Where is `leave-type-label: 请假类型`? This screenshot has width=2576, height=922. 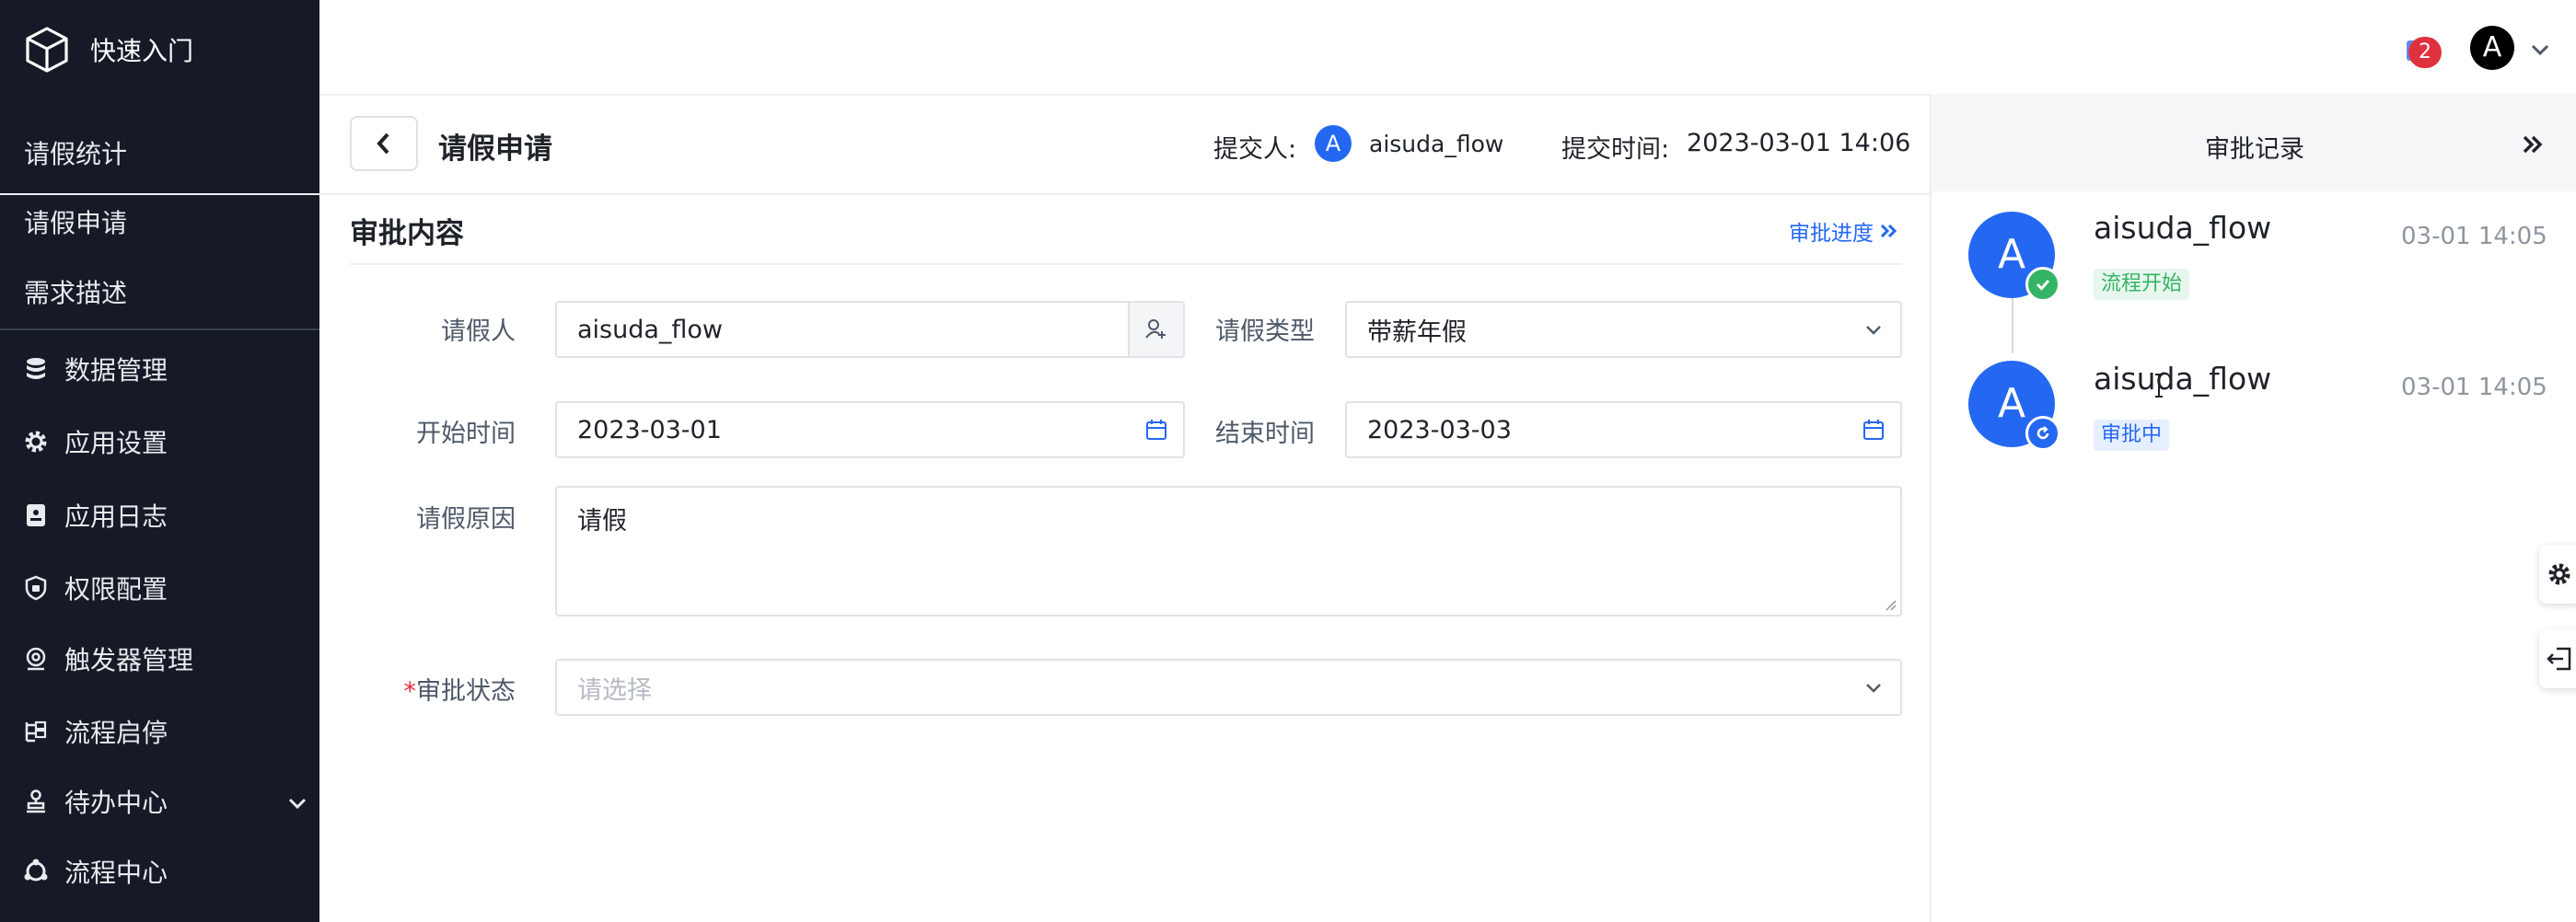
leave-type-label: 请假类型 is located at coordinates (1265, 331).